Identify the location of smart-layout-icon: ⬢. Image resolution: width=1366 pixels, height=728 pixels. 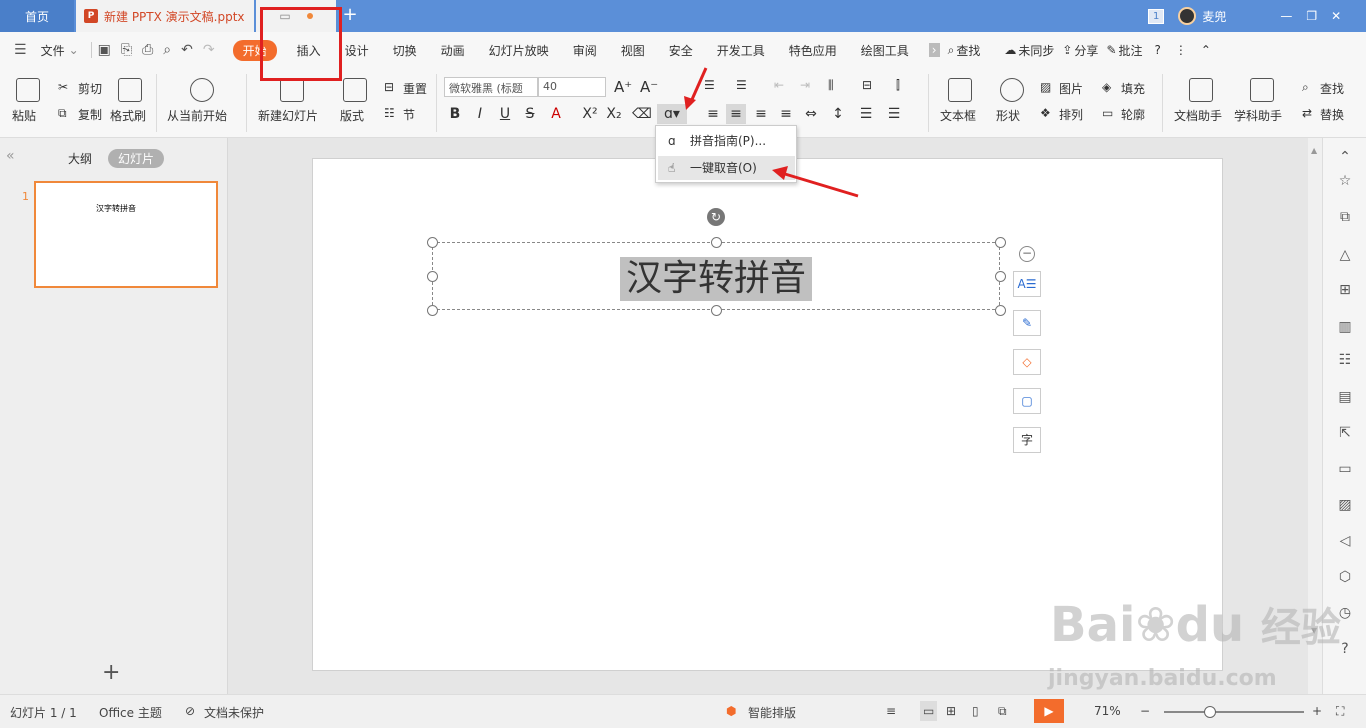
(731, 711).